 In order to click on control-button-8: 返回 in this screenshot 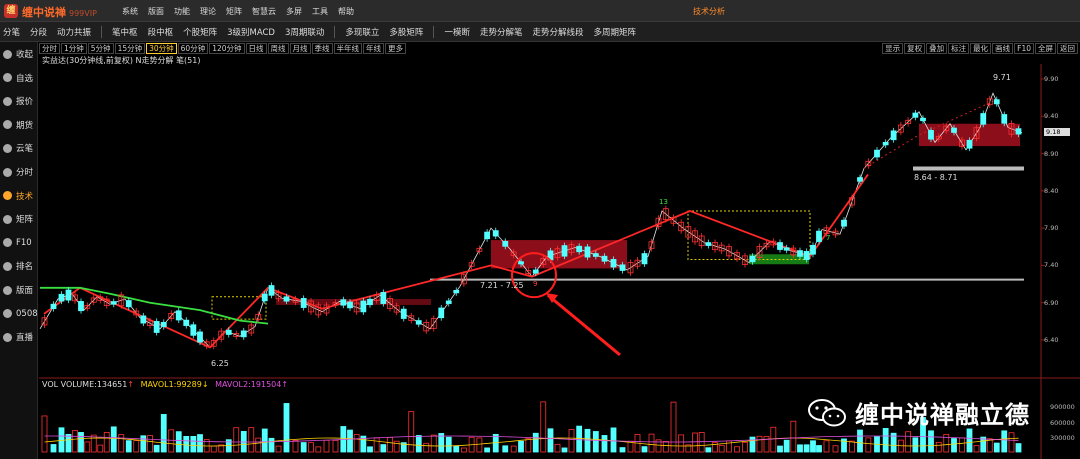, I will do `click(1067, 48)`.